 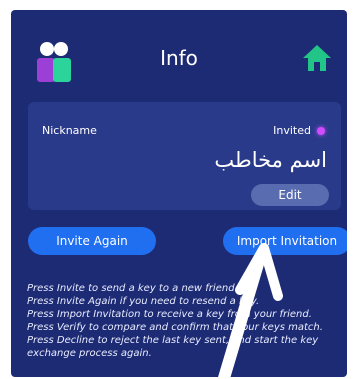 What do you see at coordinates (321, 130) in the screenshot?
I see `status-dot-icon` at bounding box center [321, 130].